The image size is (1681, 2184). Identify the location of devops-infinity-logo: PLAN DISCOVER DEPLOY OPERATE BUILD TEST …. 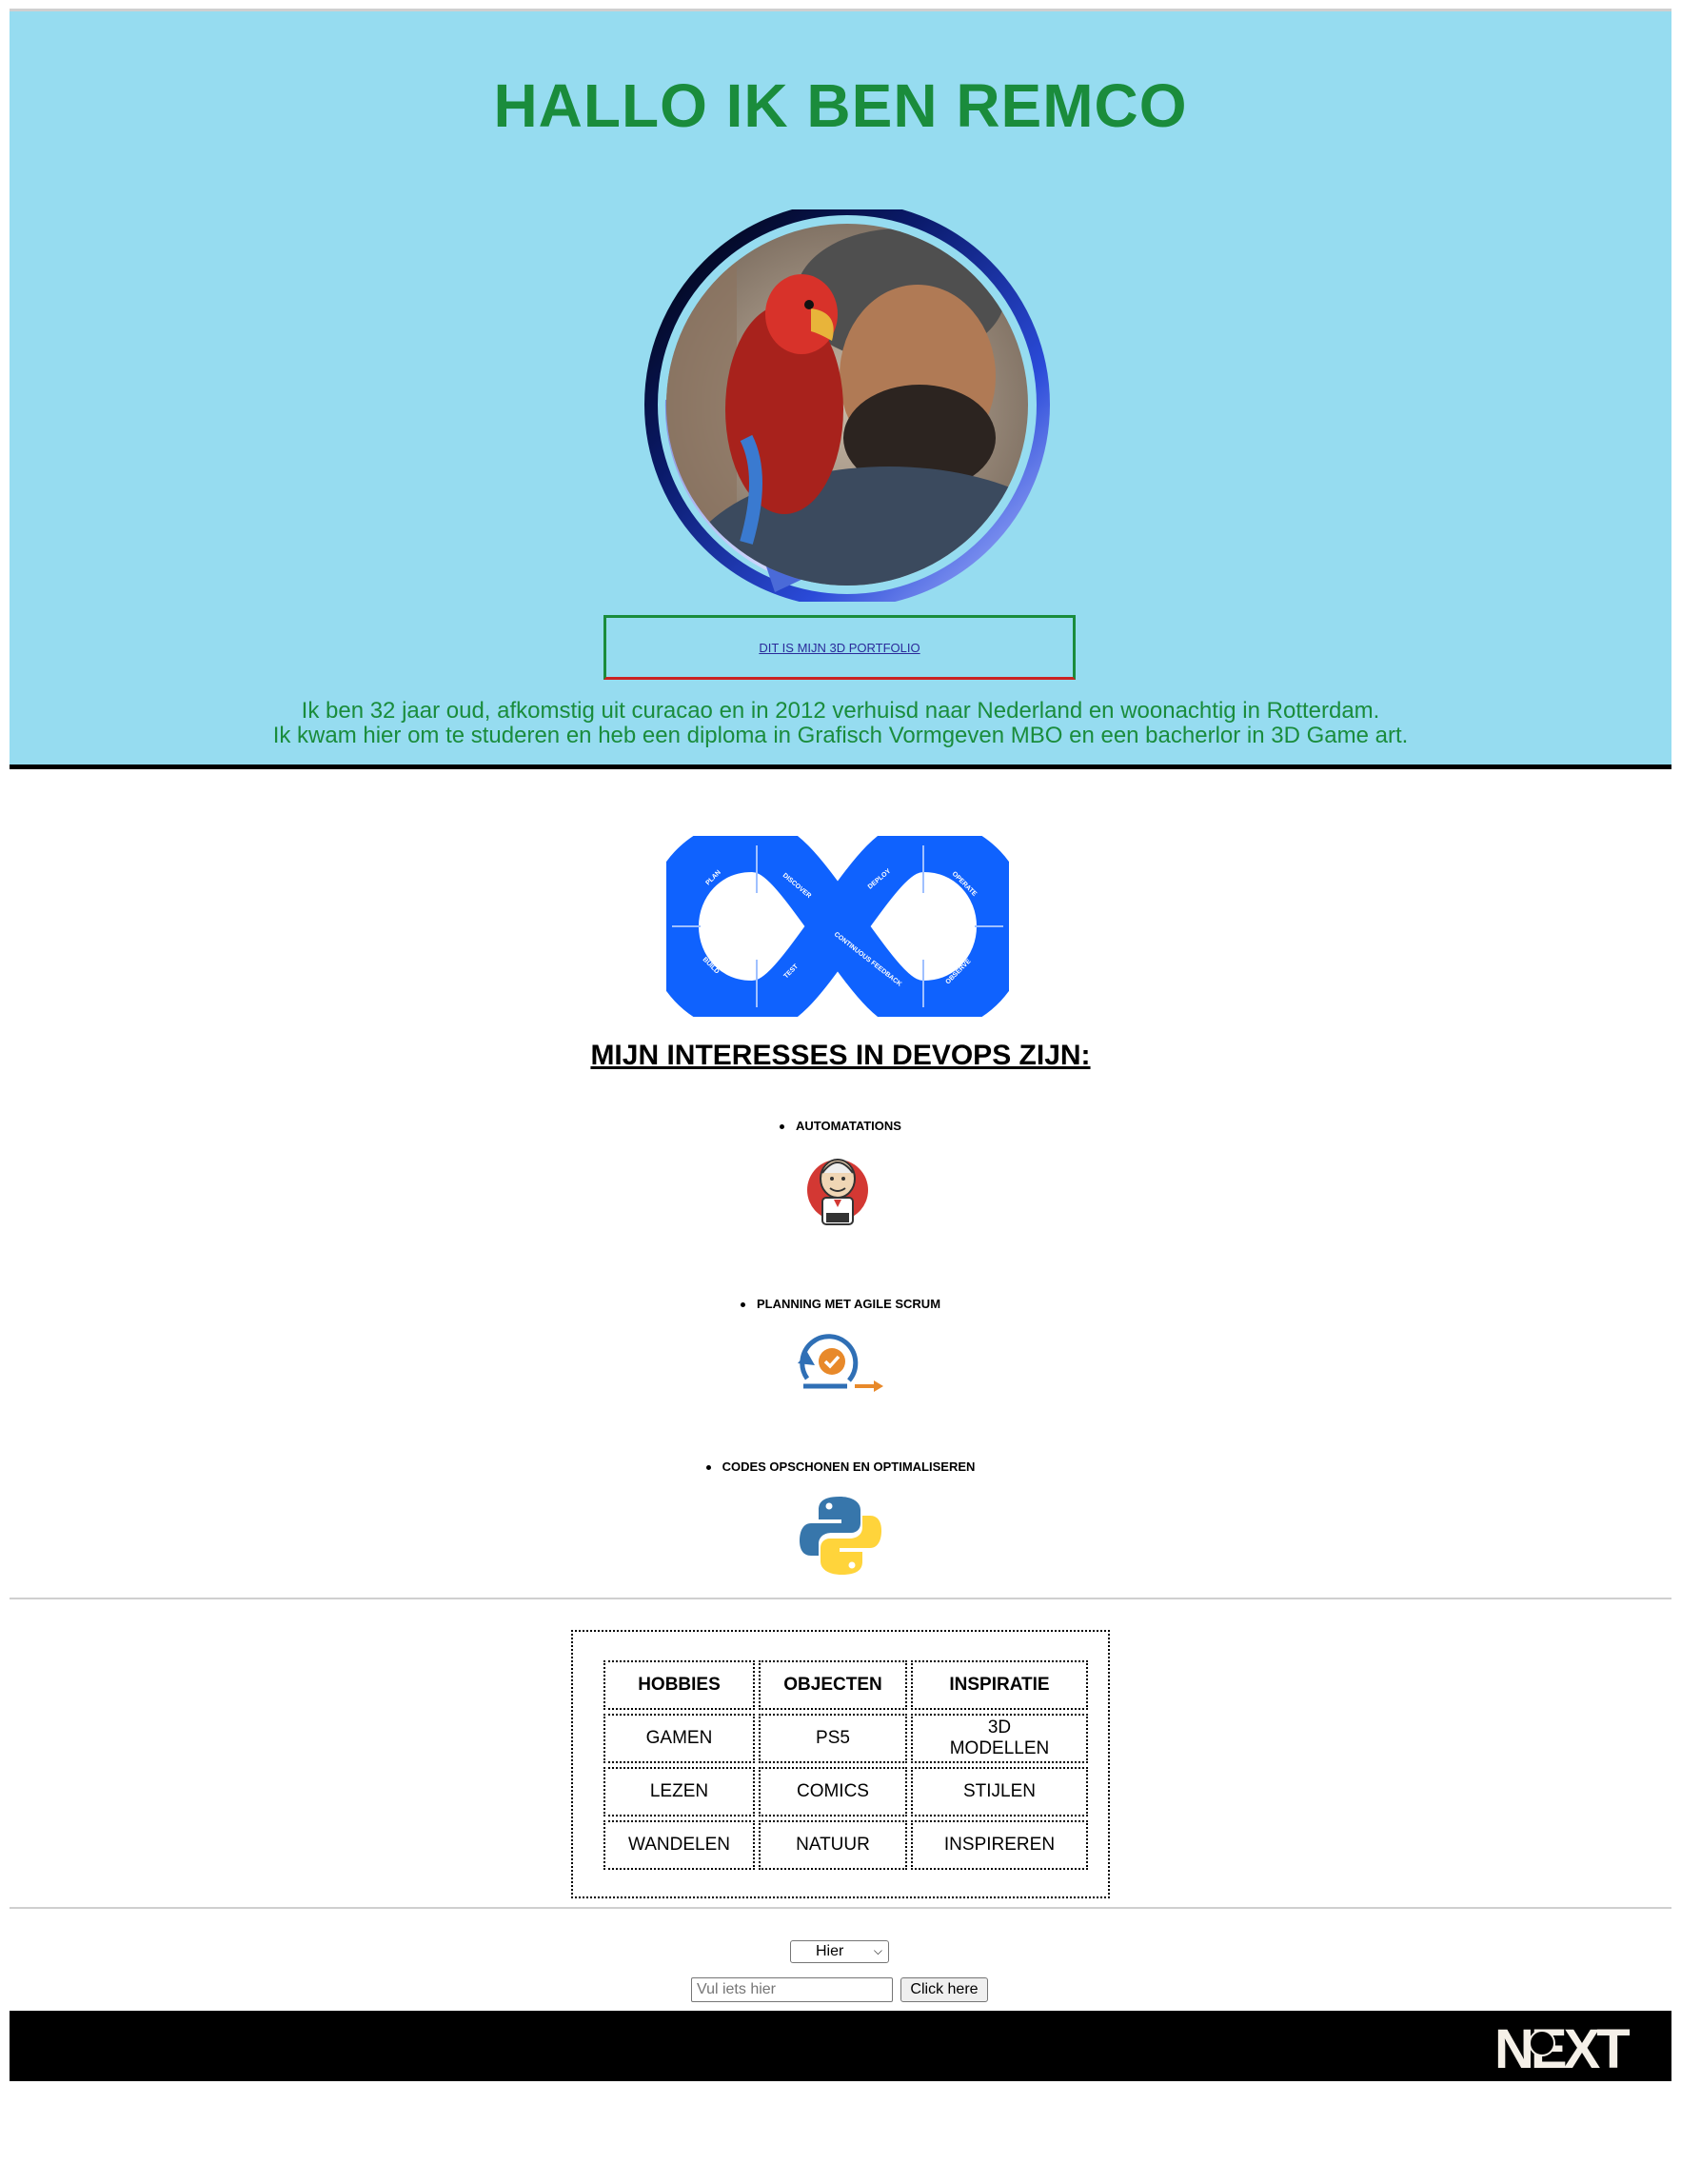
(837, 926).